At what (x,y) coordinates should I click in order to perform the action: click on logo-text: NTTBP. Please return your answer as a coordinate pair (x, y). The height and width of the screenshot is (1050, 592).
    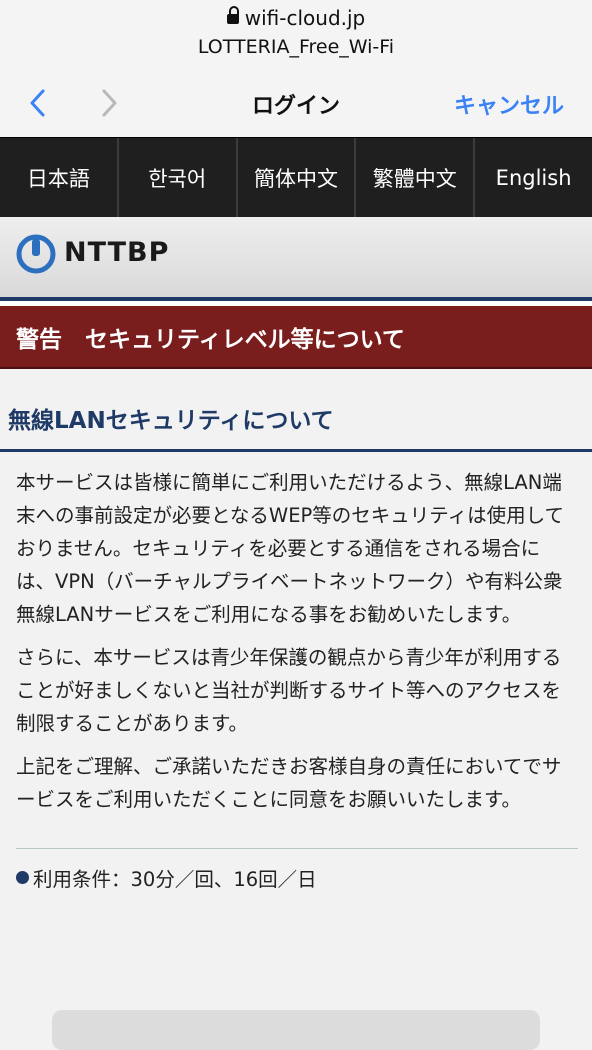
    Looking at the image, I should click on (117, 252).